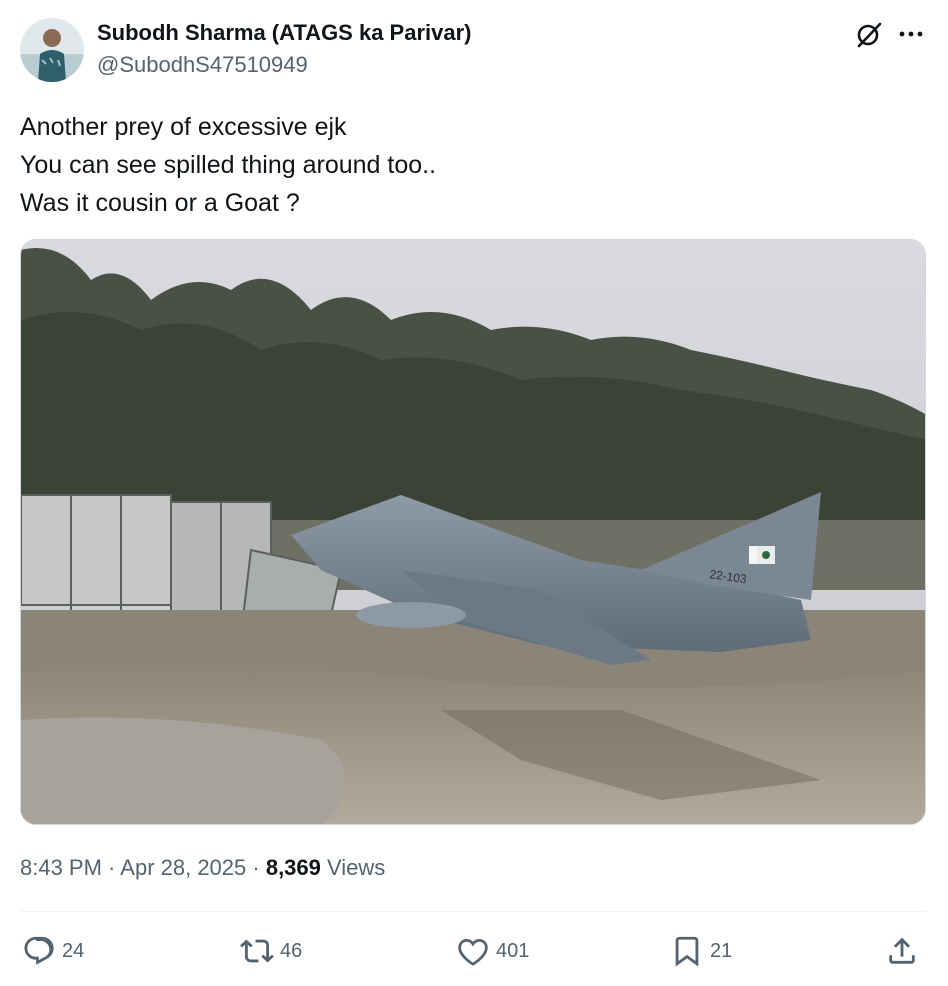 This screenshot has width=948, height=986. I want to click on repost-count: 46, so click(291, 950).